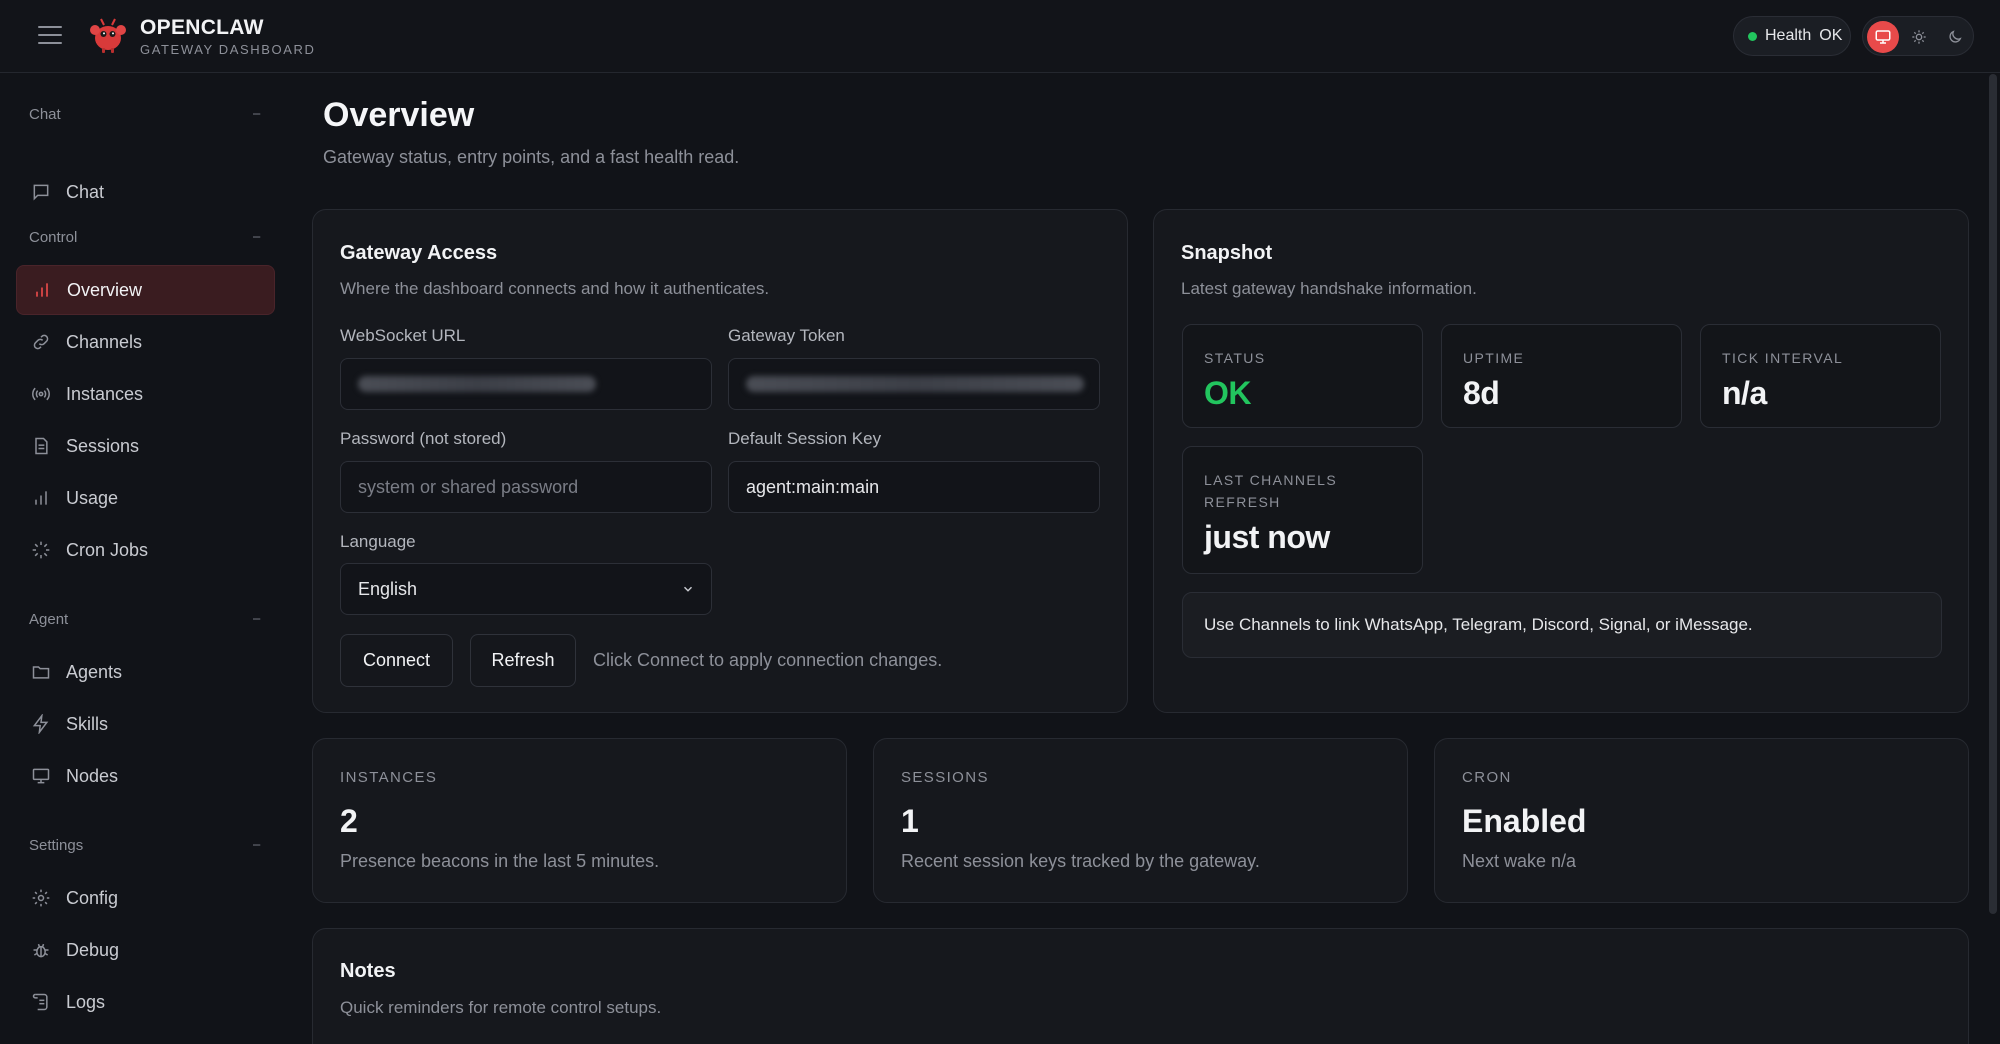 This screenshot has width=2000, height=1044. I want to click on theme-switcher, so click(1918, 36).